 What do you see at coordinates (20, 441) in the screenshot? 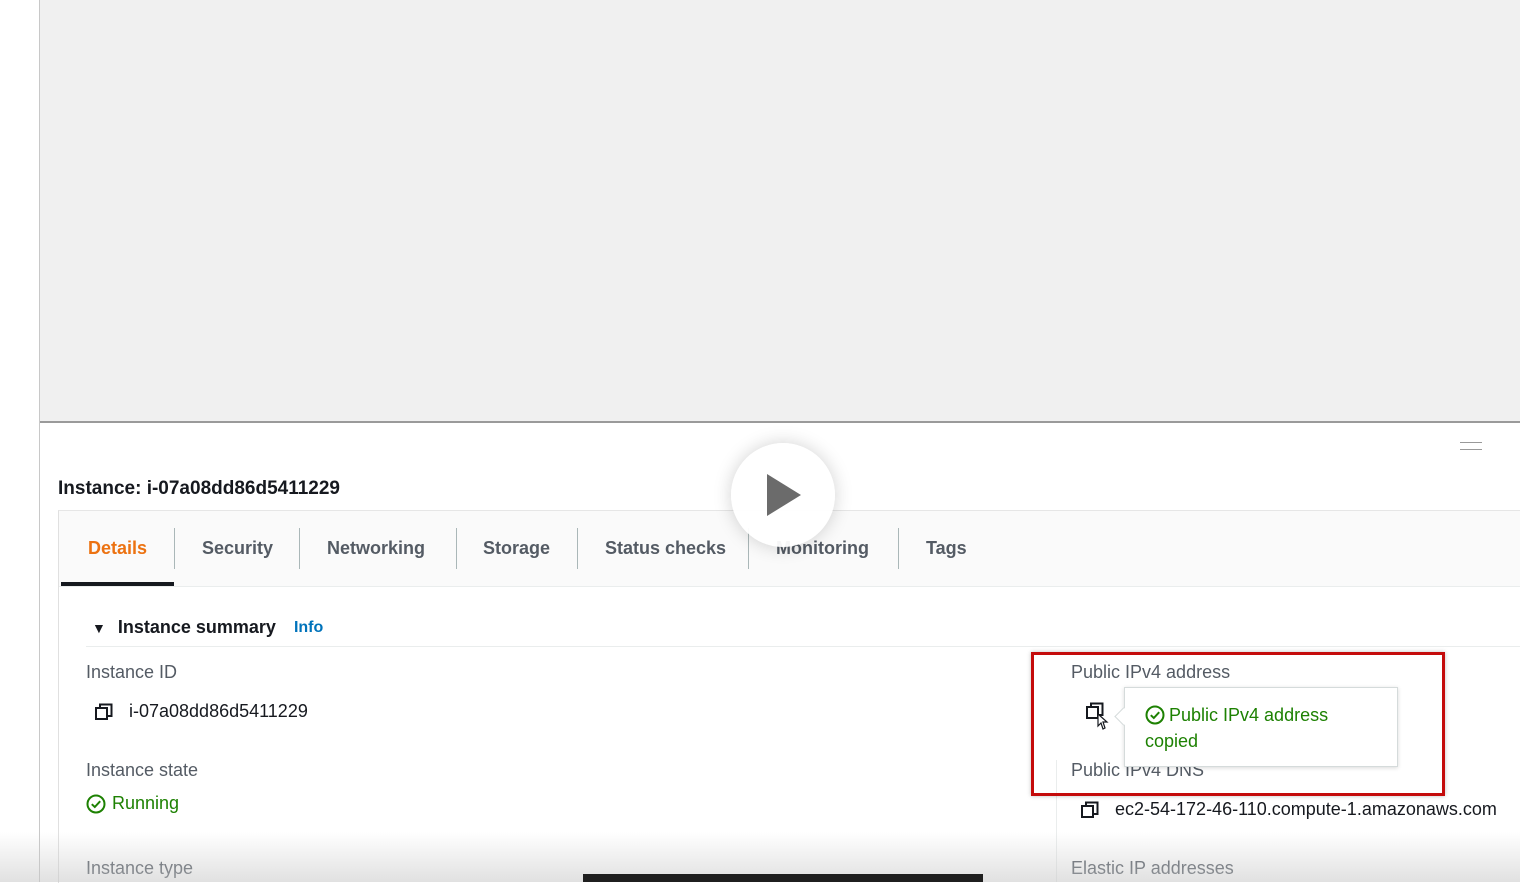
I see `left-sidebar-edge` at bounding box center [20, 441].